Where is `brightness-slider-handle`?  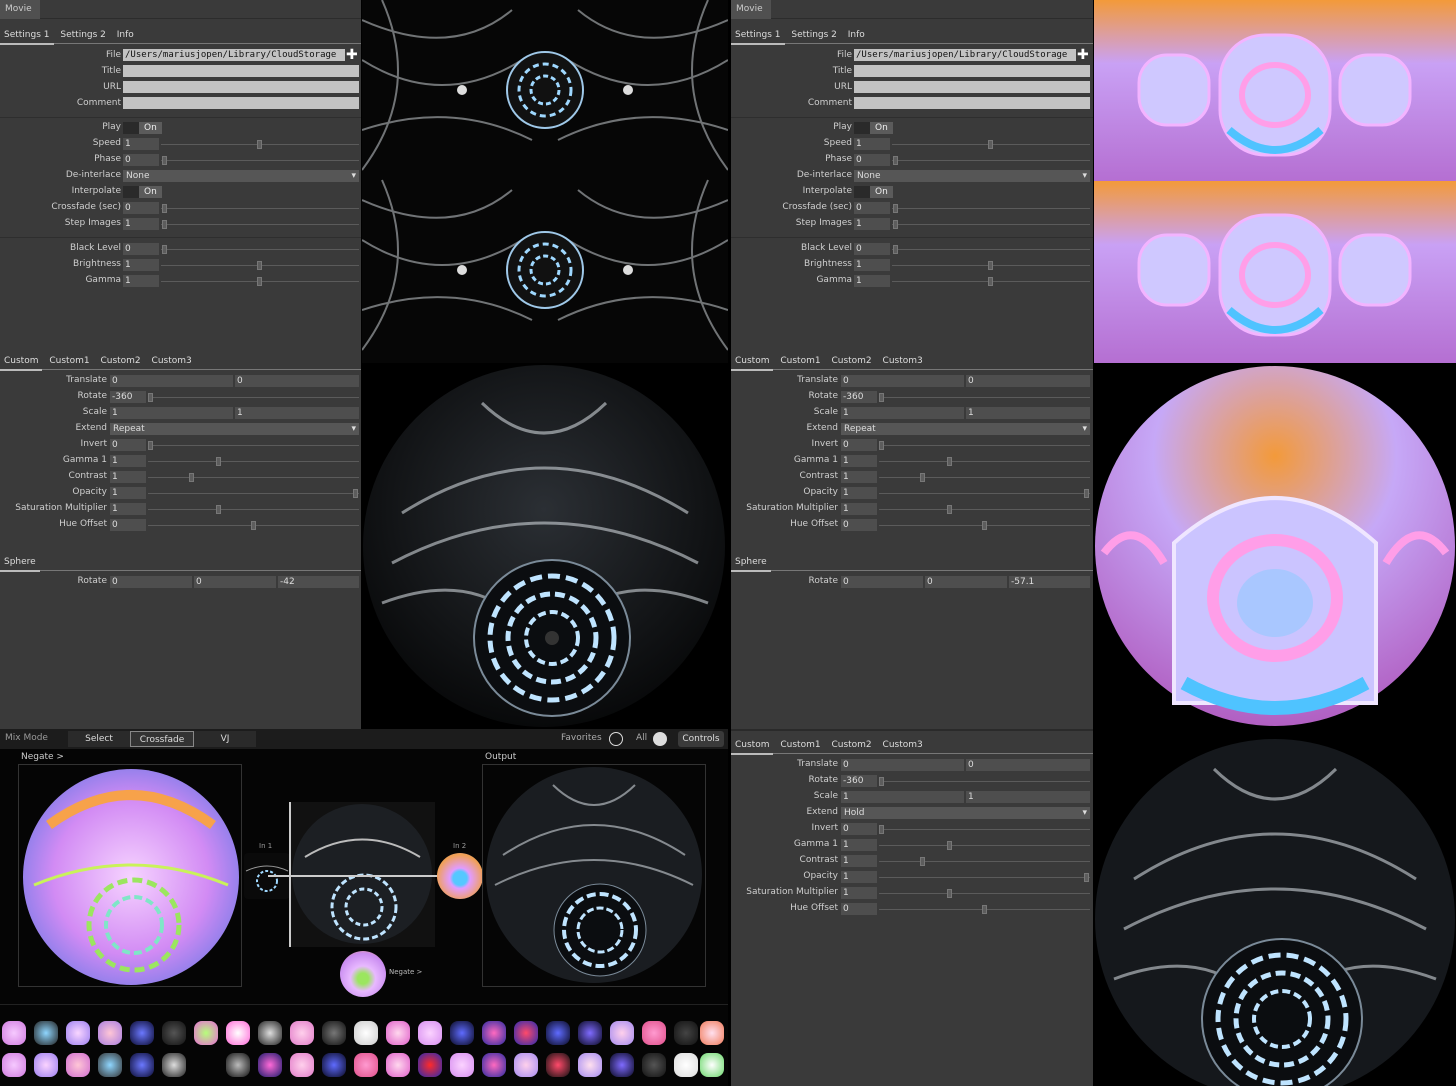
brightness-slider-handle is located at coordinates (259, 265).